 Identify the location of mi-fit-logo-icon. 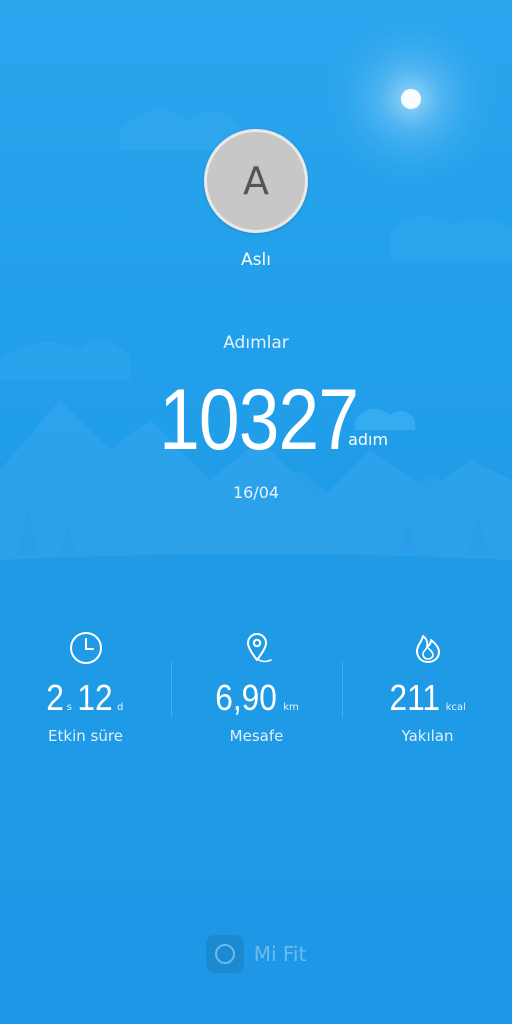
(224, 954).